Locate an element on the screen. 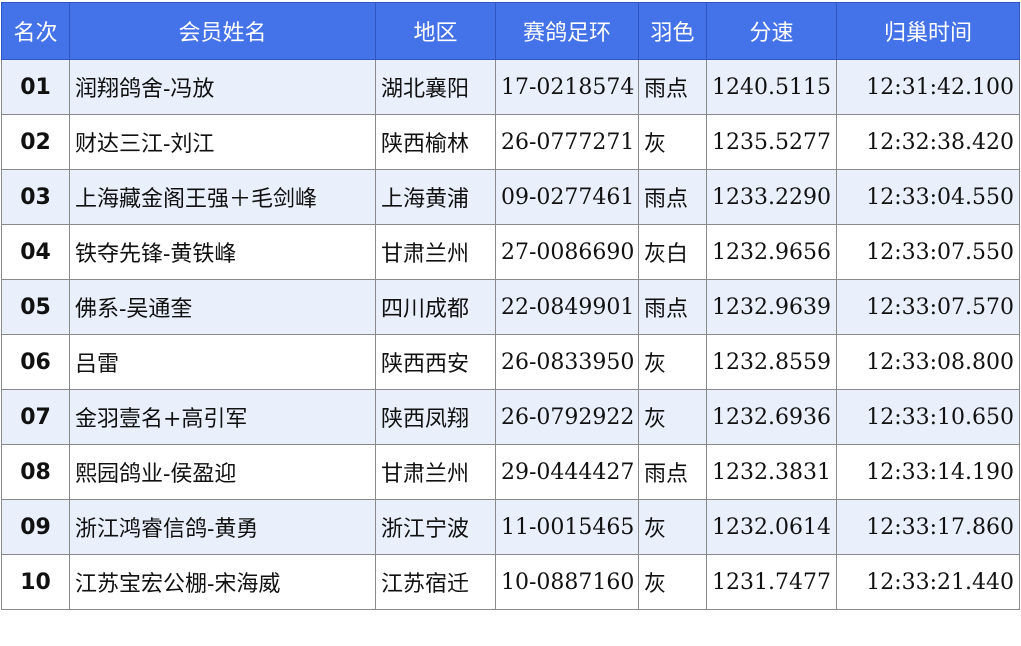 The width and height of the screenshot is (1021, 646). arrival-time-cell: 12:33:17.860 is located at coordinates (928, 527).